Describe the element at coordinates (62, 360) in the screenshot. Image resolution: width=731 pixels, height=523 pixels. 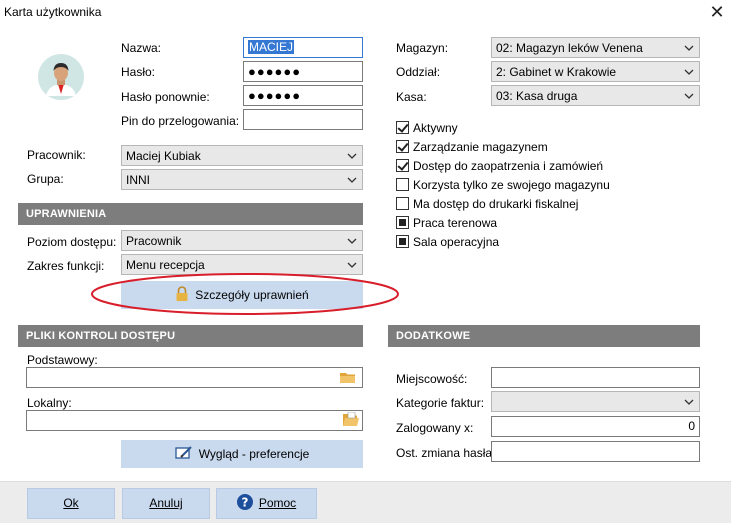
I see `podstawowy-label: Podstawowy:` at that location.